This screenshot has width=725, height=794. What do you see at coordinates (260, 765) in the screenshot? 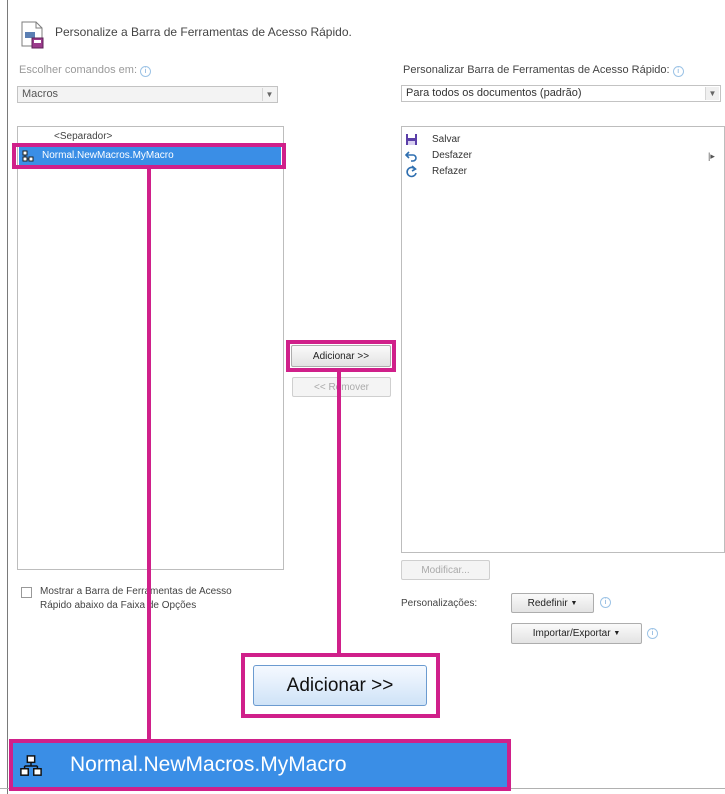
I see `macro-zoom-highlight` at bounding box center [260, 765].